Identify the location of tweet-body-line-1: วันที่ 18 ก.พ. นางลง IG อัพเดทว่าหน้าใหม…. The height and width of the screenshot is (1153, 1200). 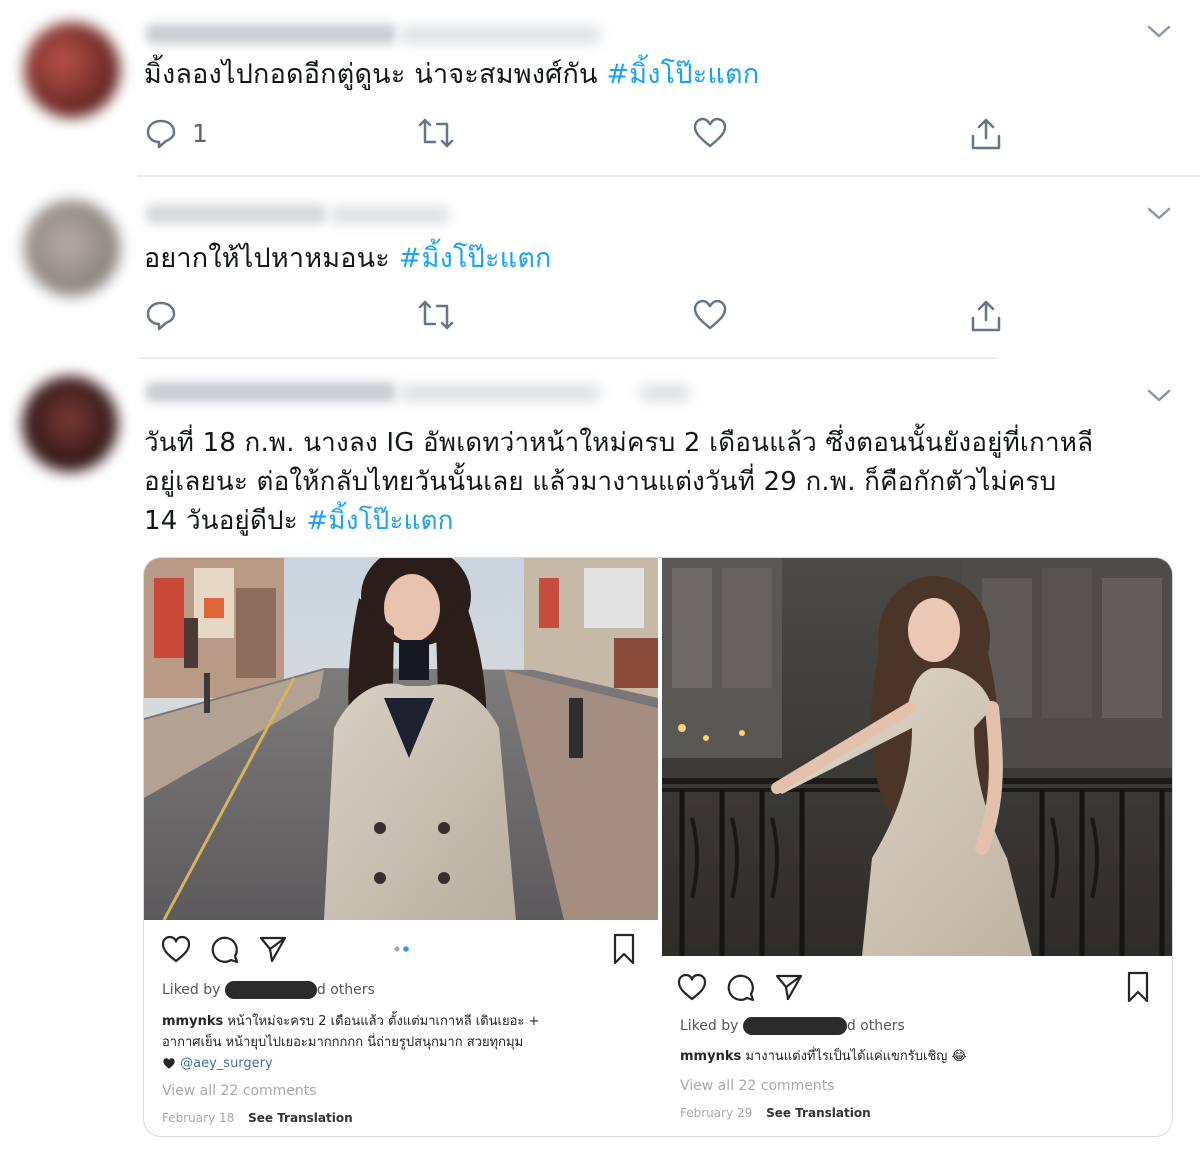
(619, 443).